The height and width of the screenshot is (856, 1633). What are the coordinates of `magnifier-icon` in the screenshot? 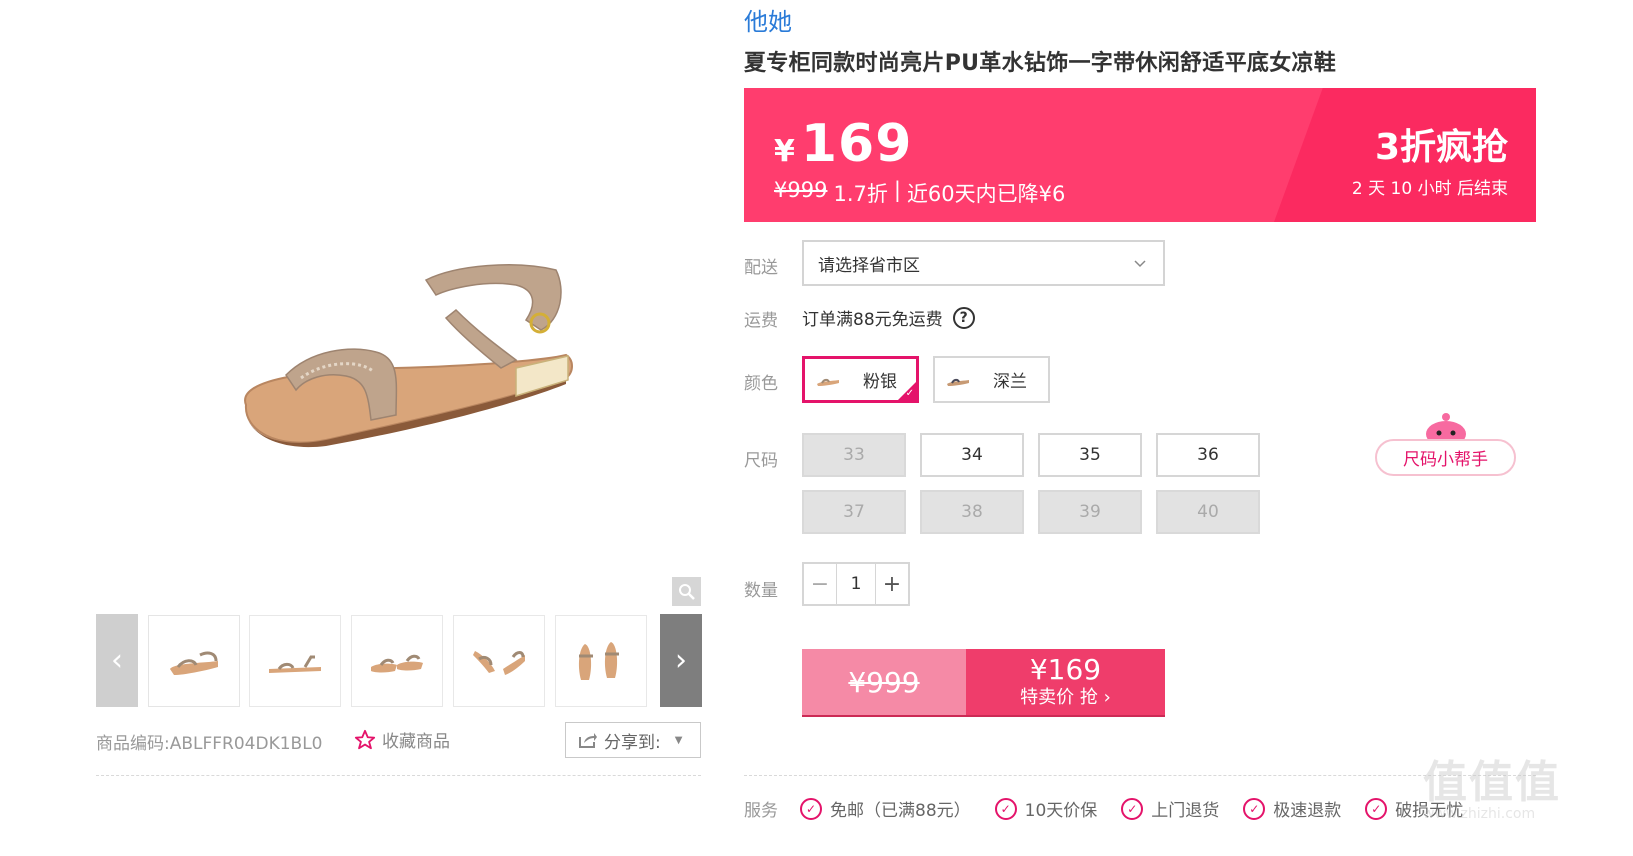 It's located at (686, 591).